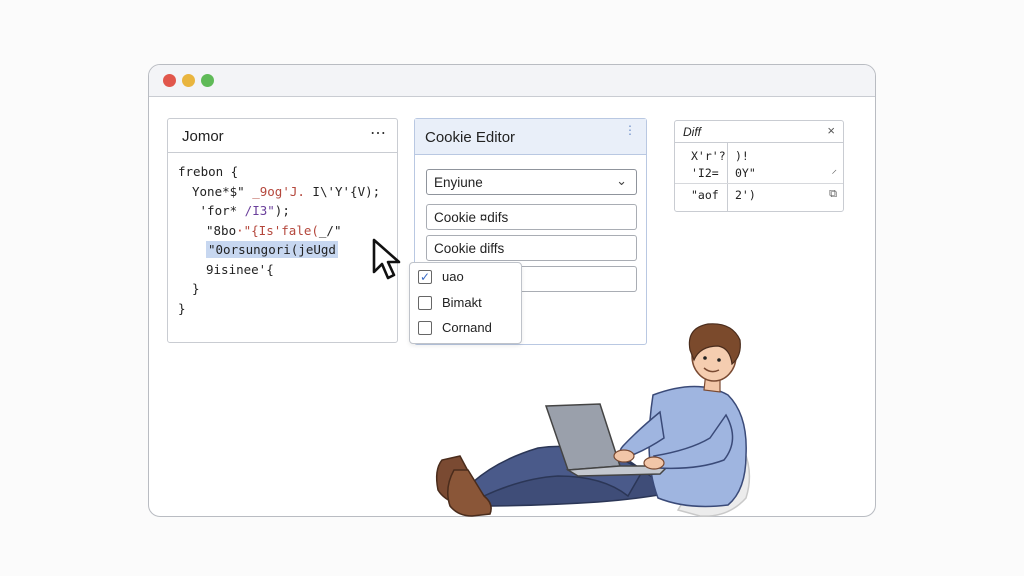 Image resolution: width=1024 pixels, height=576 pixels. Describe the element at coordinates (203, 136) in the screenshot. I see `editor-title: Jomor` at that location.